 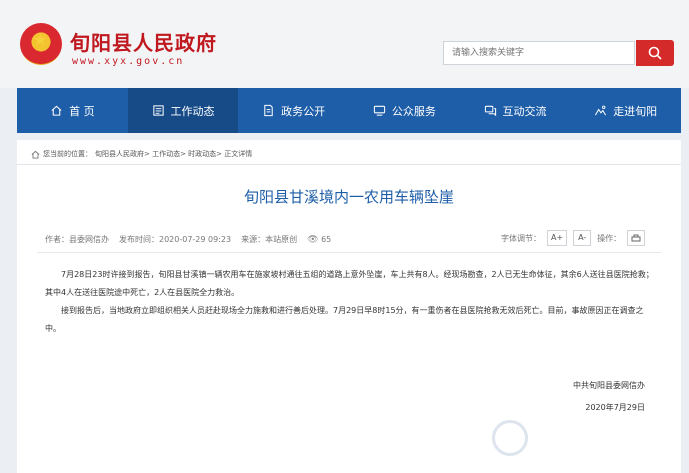 What do you see at coordinates (128, 61) in the screenshot?
I see `site-url: www.xyx.gov.cn` at bounding box center [128, 61].